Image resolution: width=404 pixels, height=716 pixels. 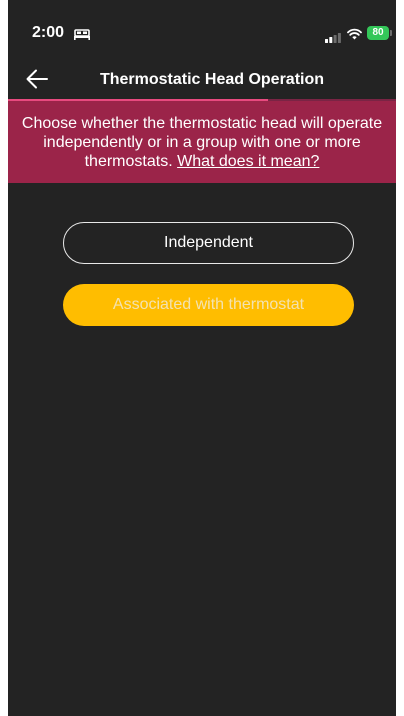 What do you see at coordinates (208, 243) in the screenshot?
I see `independent-button: Independent` at bounding box center [208, 243].